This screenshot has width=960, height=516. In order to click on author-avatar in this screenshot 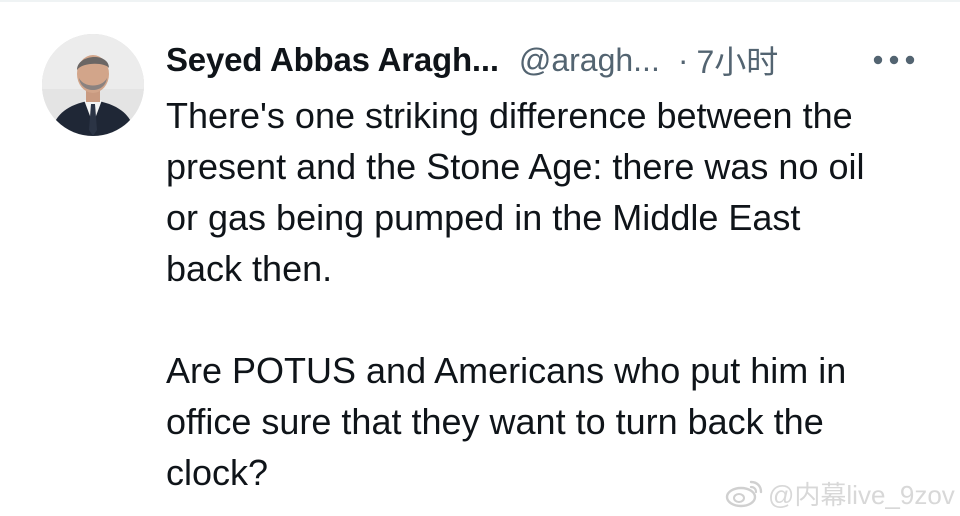, I will do `click(93, 85)`.